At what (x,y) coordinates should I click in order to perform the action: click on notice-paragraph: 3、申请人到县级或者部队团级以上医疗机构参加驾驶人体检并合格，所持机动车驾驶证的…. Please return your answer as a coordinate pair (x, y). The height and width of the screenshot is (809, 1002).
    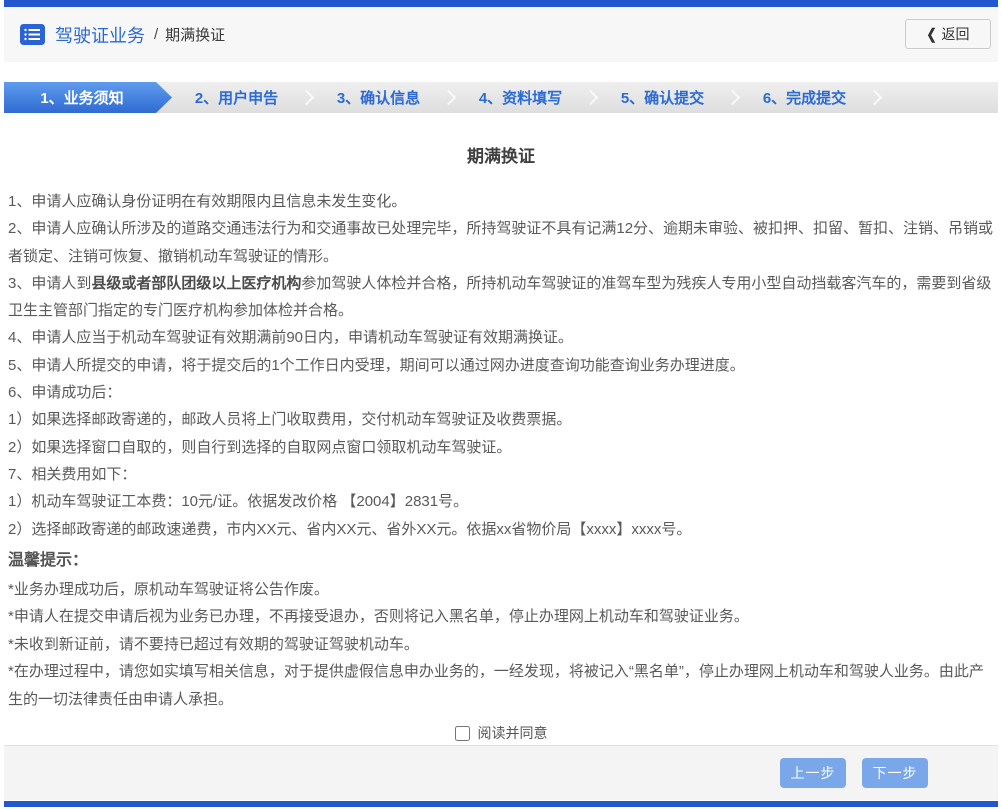
    Looking at the image, I should click on (500, 297).